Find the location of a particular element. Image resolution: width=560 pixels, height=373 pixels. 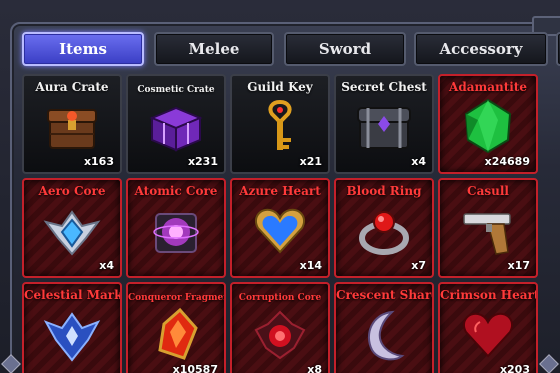

item-card: Secret Chest x4 is located at coordinates (384, 124).